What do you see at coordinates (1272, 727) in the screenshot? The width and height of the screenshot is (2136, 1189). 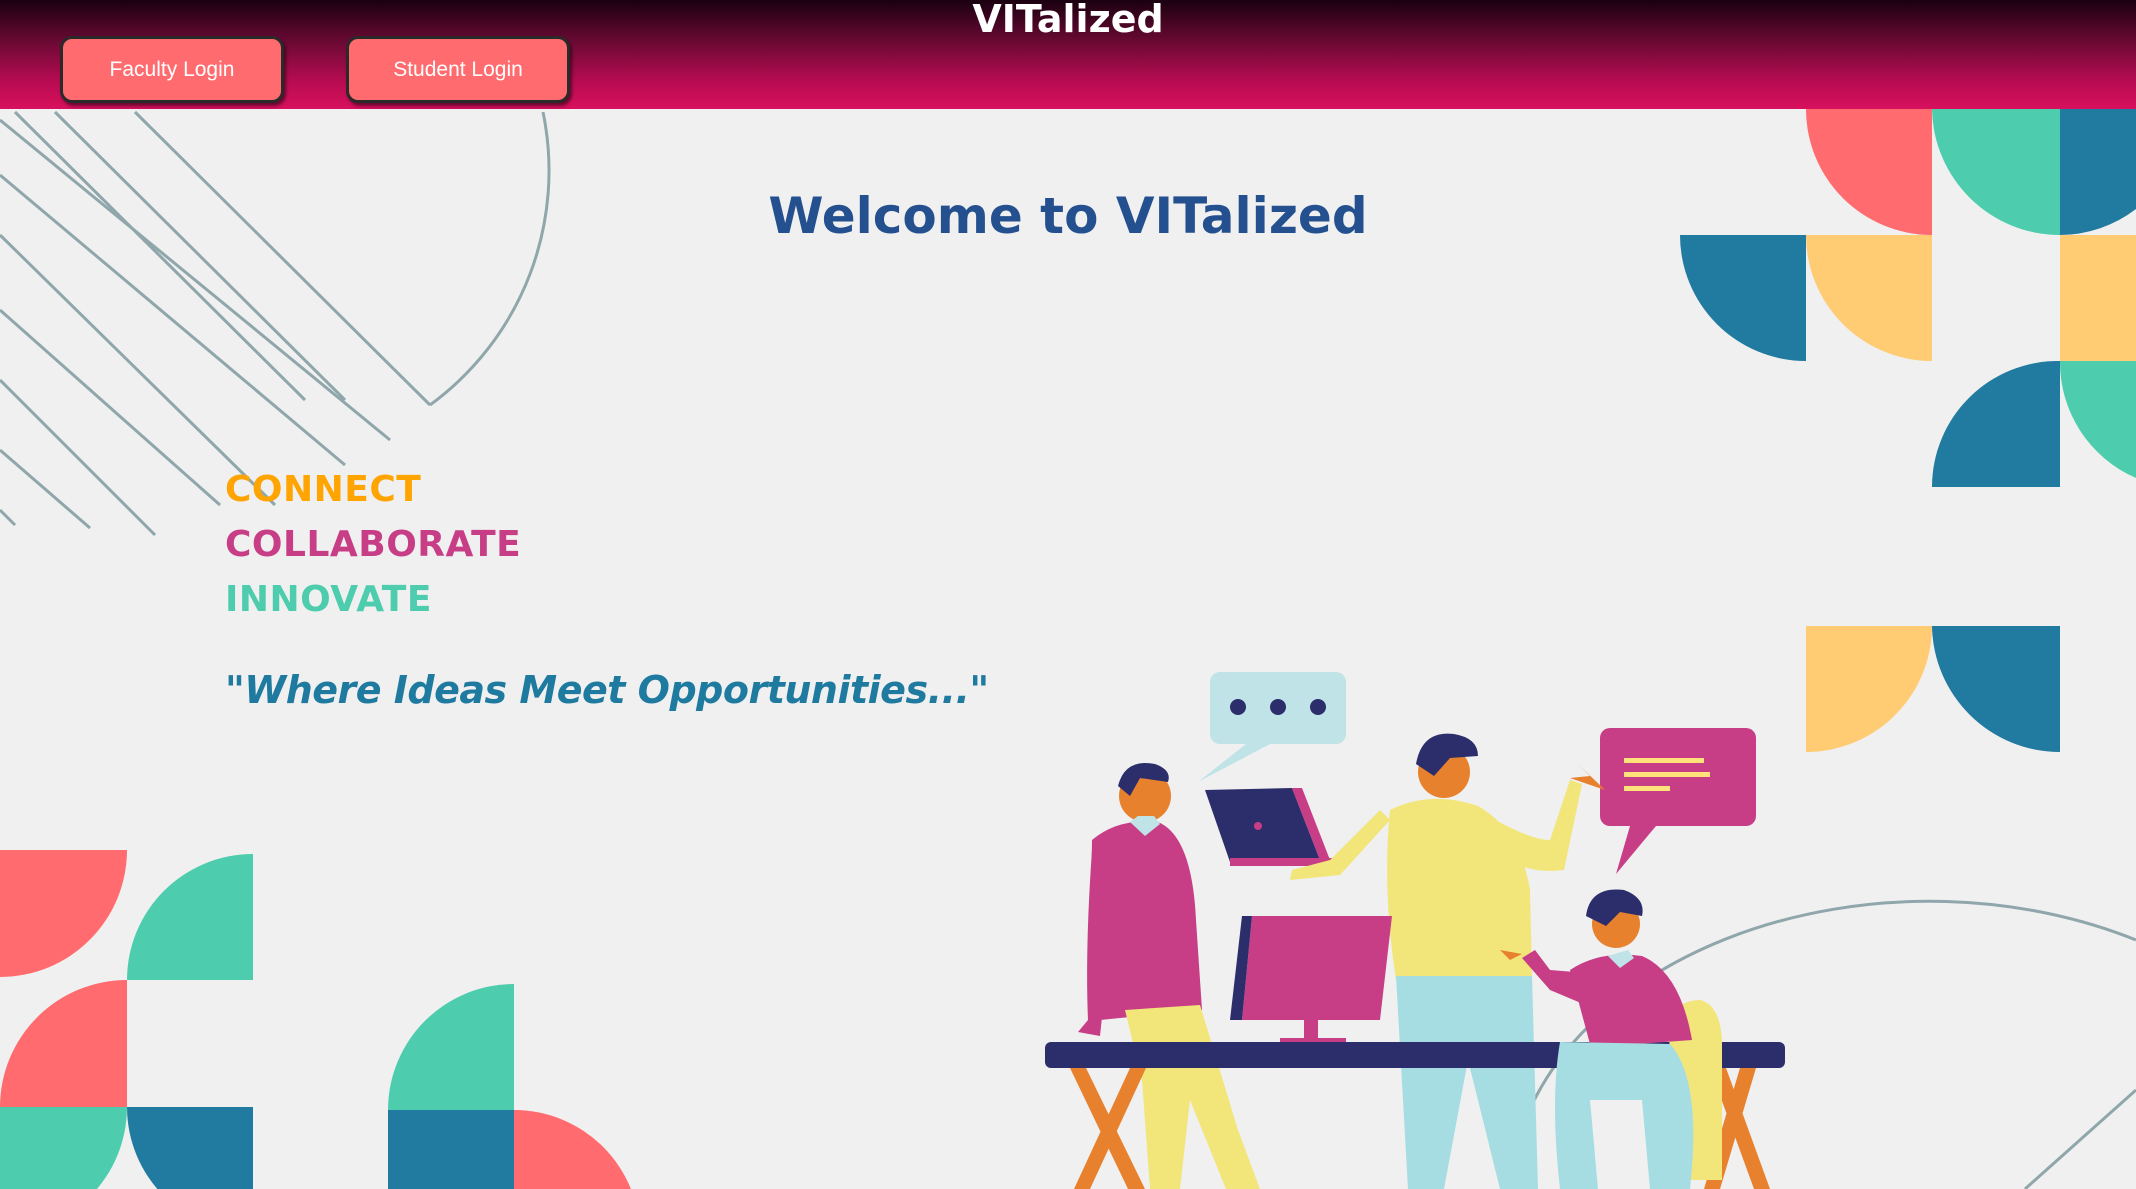 I see `chat-bubble-dots-icon` at bounding box center [1272, 727].